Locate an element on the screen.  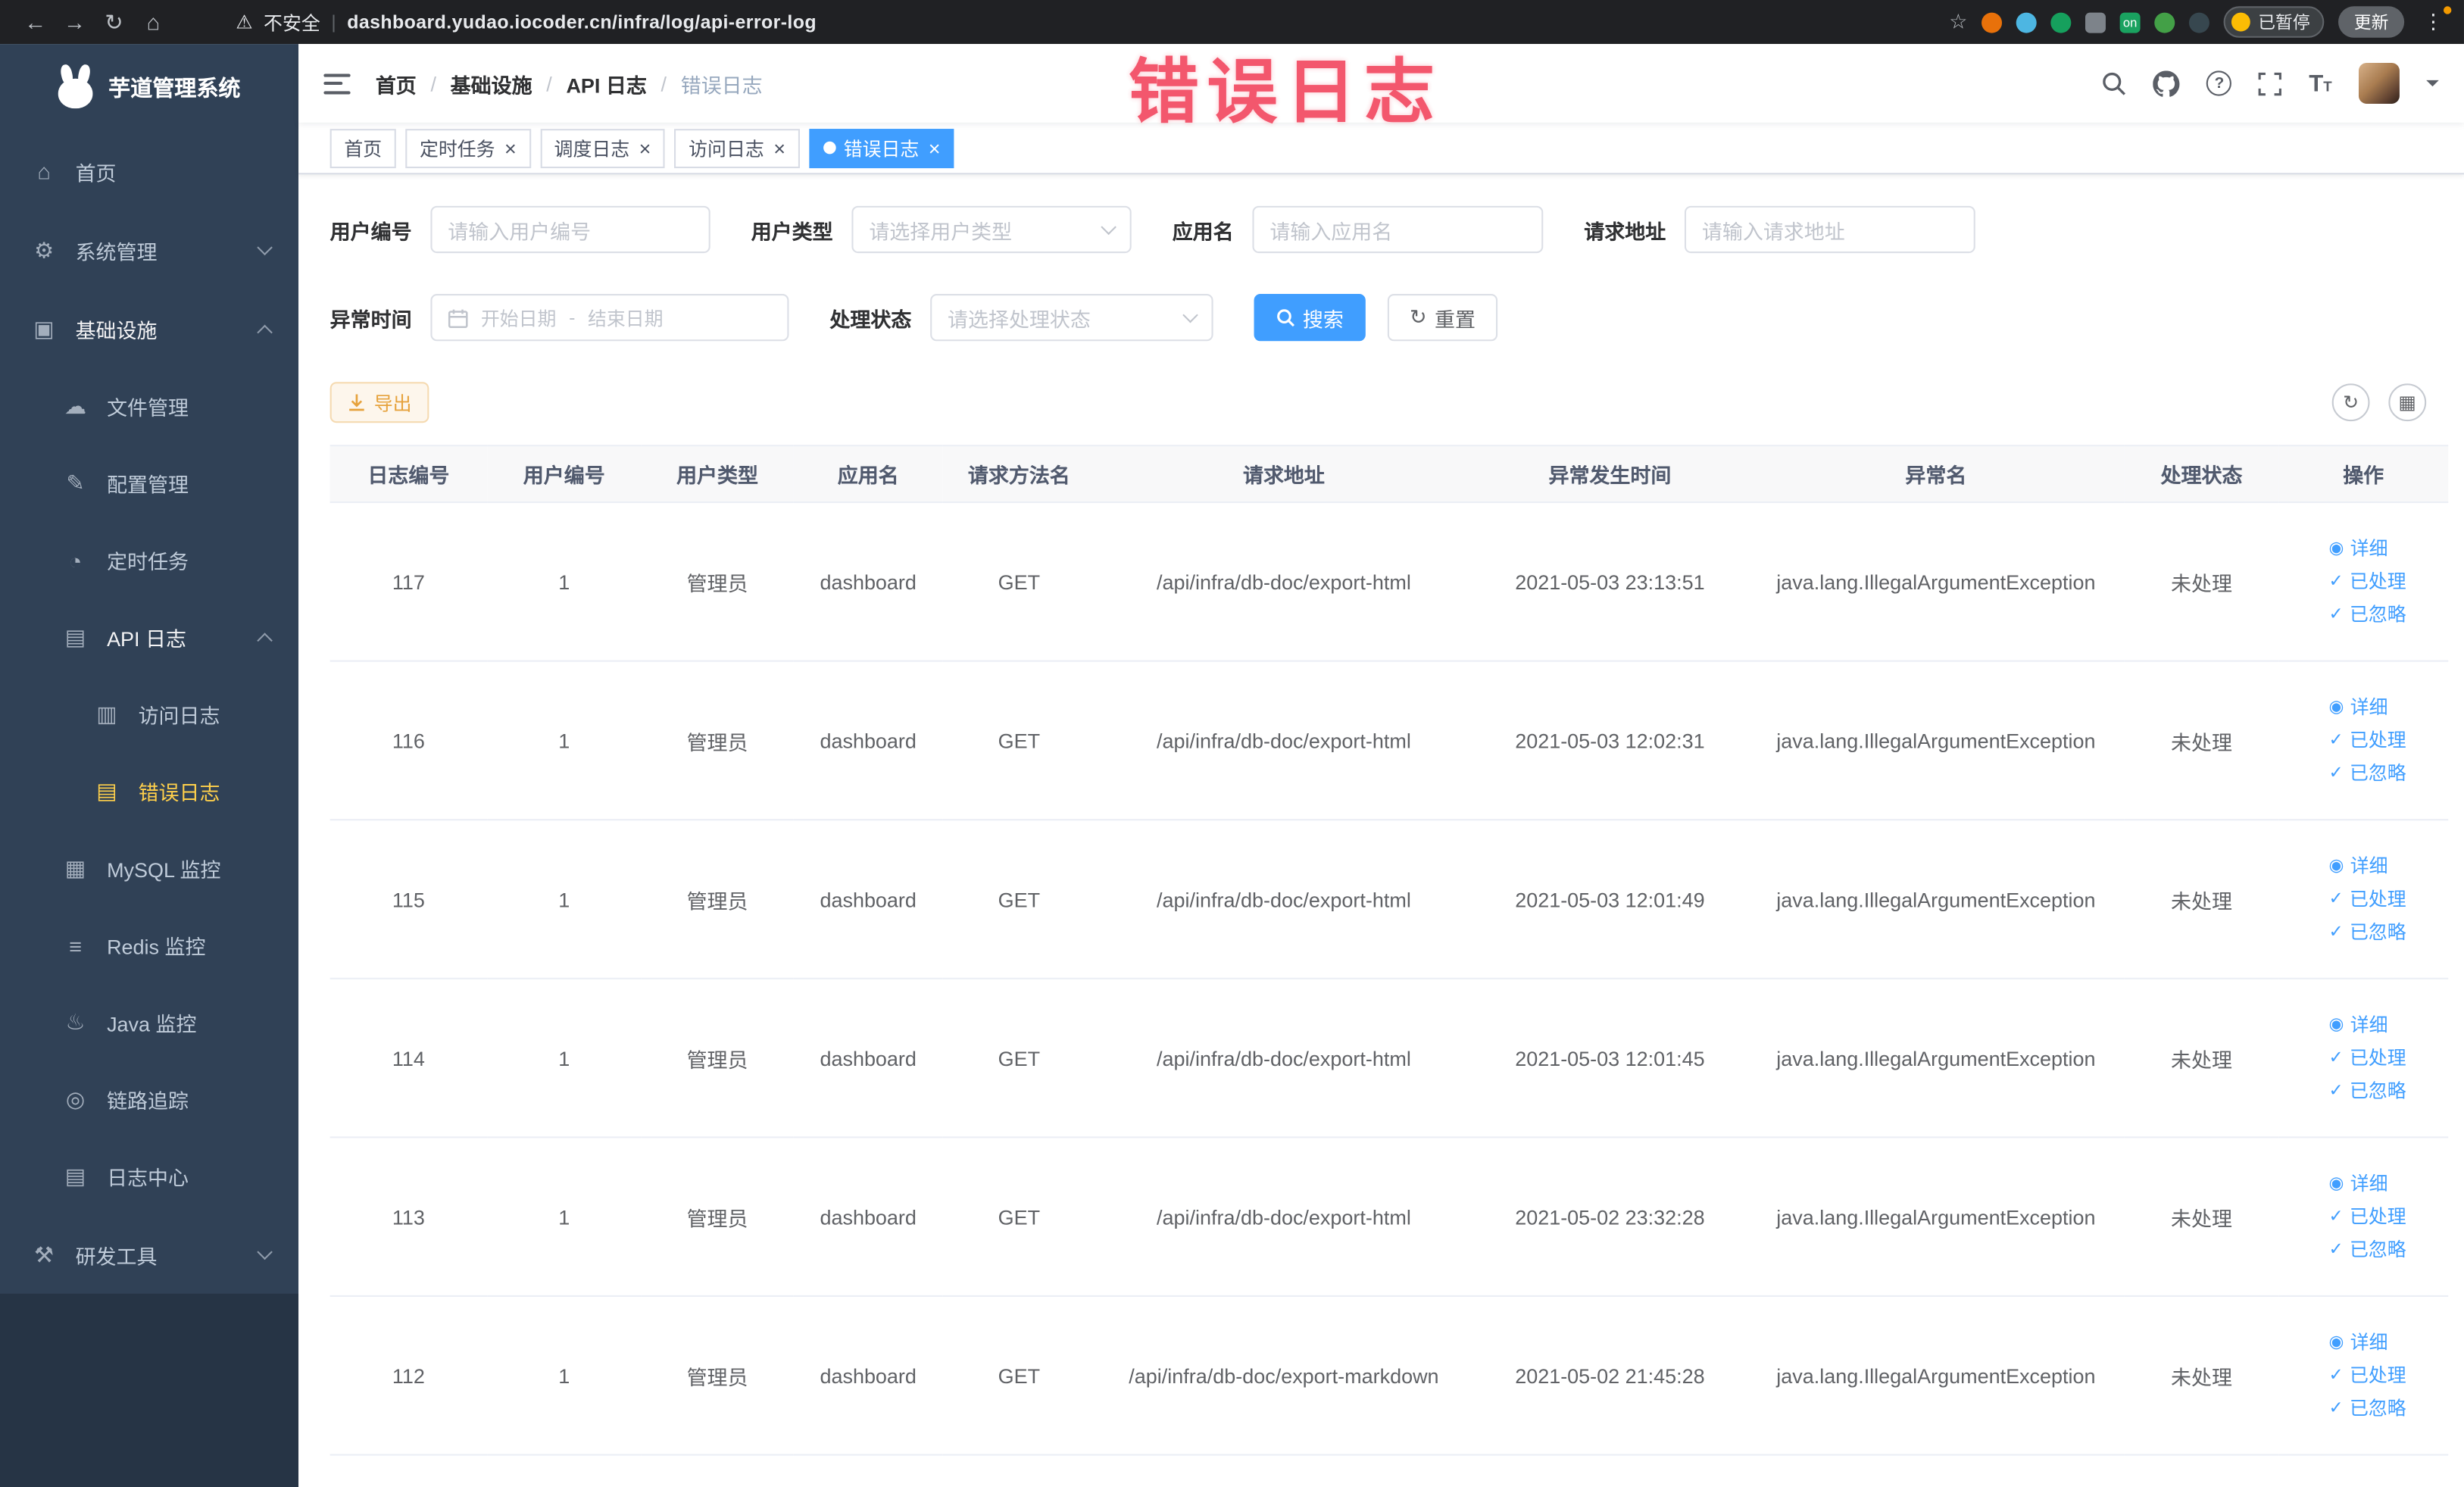
tab-access-log: 访问日志 × is located at coordinates (737, 147).